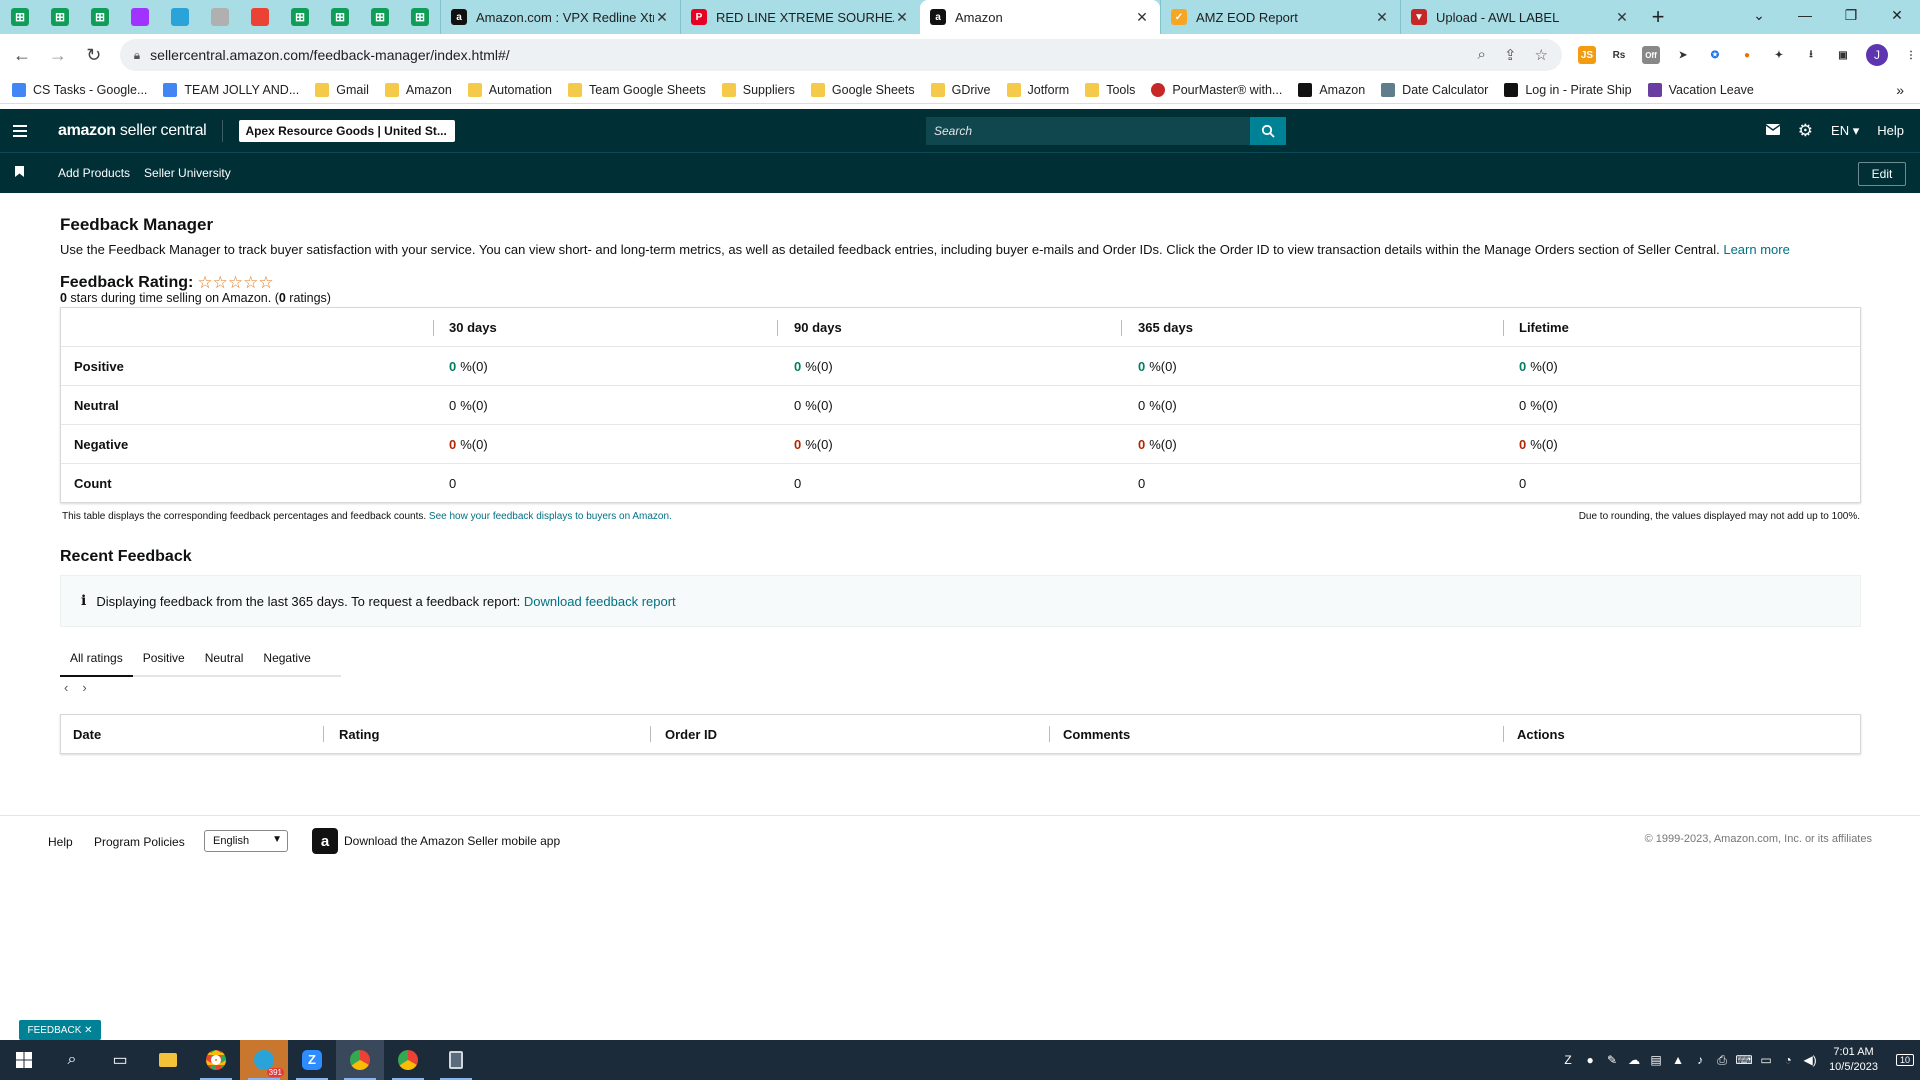 This screenshot has height=1080, width=1920. I want to click on share-icon: ⇪, so click(1510, 55).